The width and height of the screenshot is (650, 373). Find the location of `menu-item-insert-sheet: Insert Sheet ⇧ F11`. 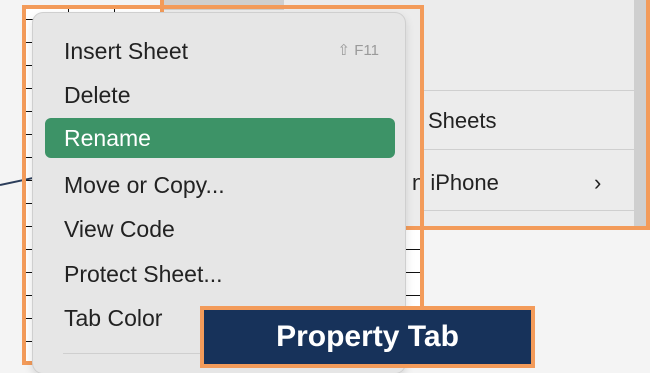

menu-item-insert-sheet: Insert Sheet ⇧ F11 is located at coordinates (220, 51).